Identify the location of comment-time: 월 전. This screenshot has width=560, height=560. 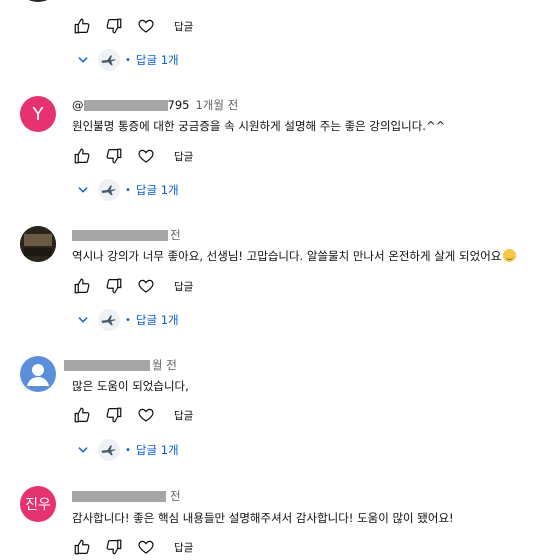
(164, 365).